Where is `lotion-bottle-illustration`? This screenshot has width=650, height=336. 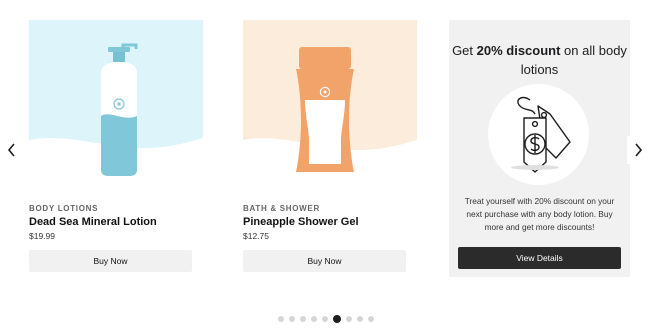
lotion-bottle-illustration is located at coordinates (116, 106).